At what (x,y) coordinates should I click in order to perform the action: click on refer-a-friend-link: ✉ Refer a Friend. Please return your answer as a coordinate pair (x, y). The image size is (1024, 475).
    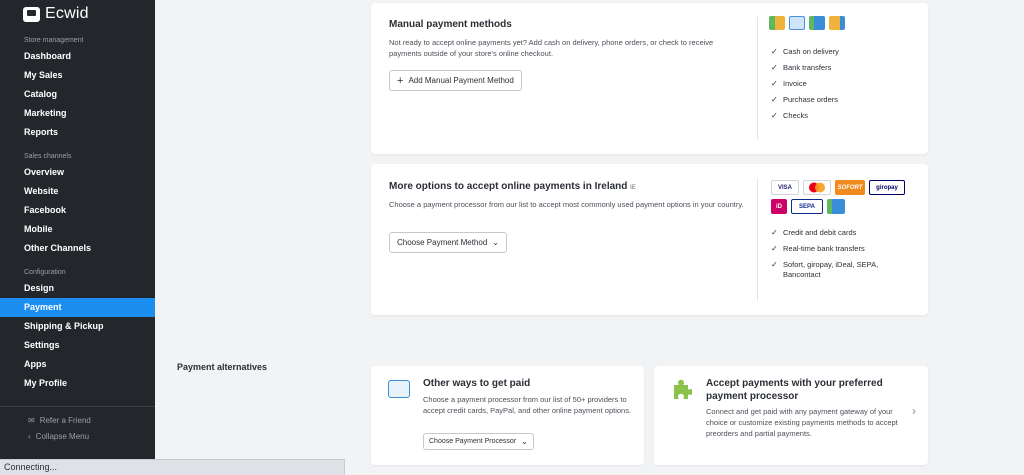
    Looking at the image, I should click on (77, 421).